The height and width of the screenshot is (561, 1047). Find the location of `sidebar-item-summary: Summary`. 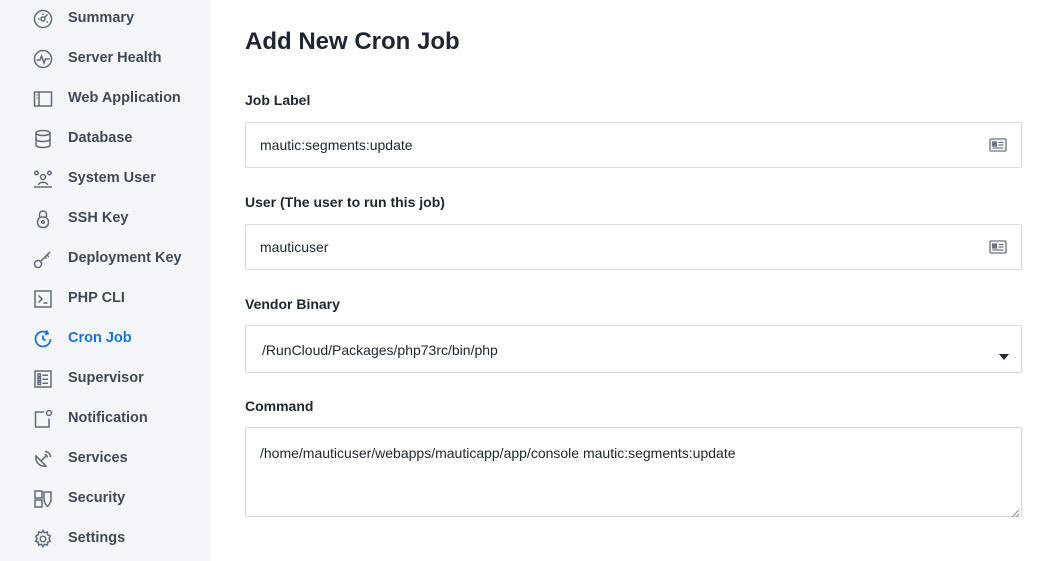

sidebar-item-summary: Summary is located at coordinates (105, 19).